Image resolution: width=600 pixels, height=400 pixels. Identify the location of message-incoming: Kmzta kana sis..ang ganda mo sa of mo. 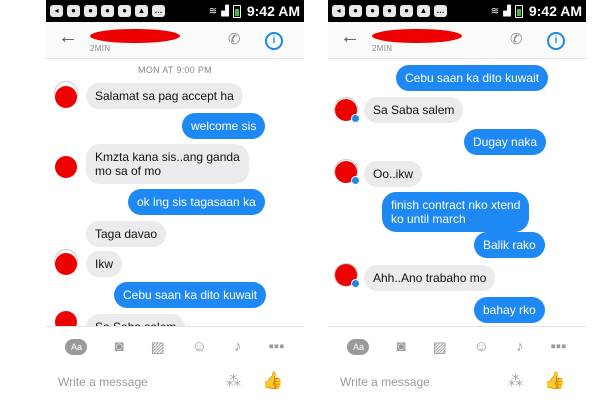
(167, 164).